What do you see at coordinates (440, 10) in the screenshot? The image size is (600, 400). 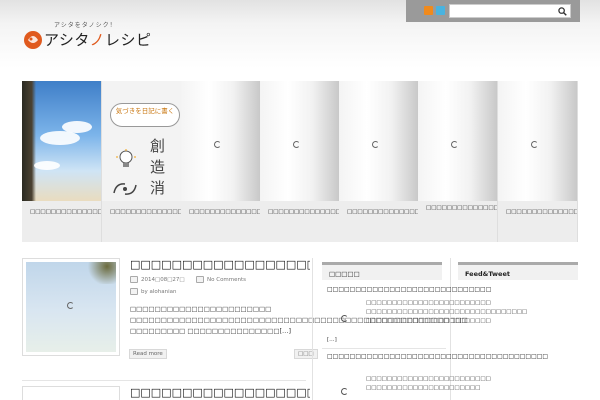 I see `twitter-icon` at bounding box center [440, 10].